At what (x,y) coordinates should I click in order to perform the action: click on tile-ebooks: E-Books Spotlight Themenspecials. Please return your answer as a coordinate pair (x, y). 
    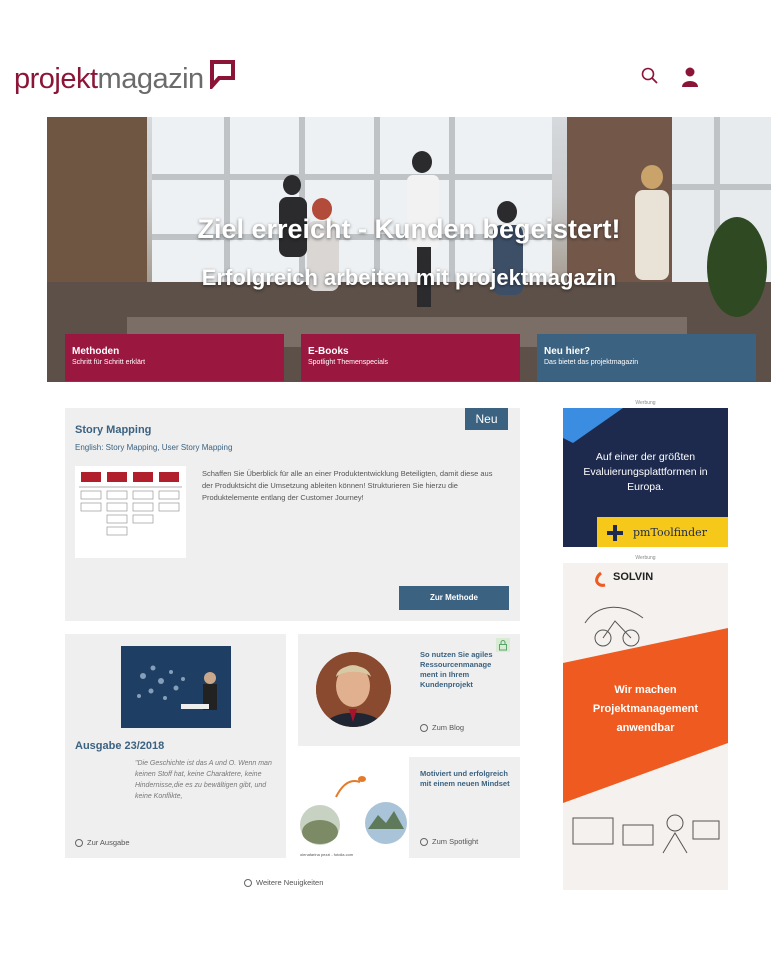
    Looking at the image, I should click on (410, 357).